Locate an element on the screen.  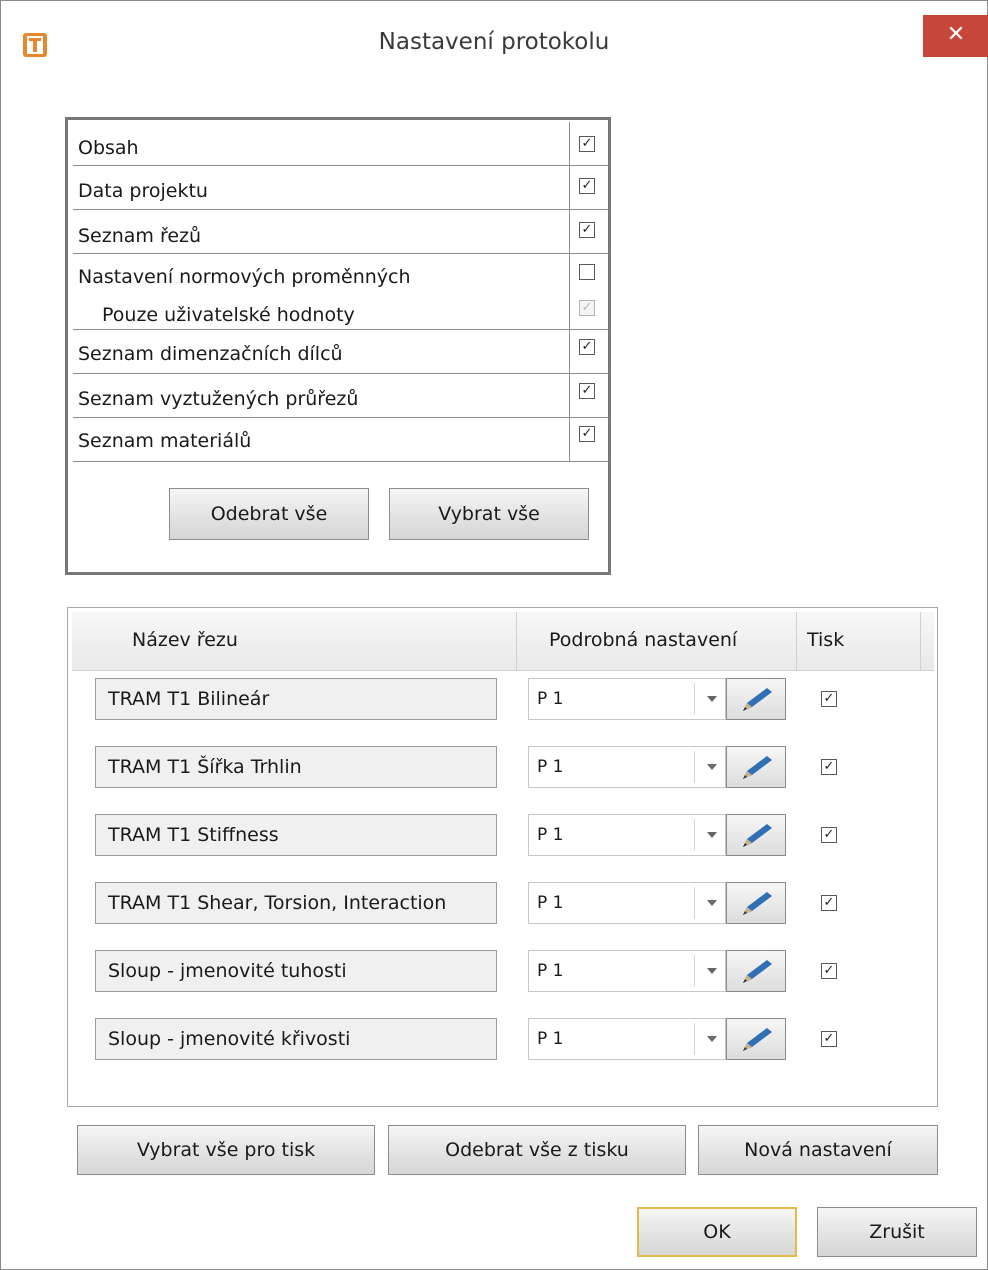
section-name-field: TRAM T1 Shear, Torsion, Interaction is located at coordinates (296, 903).